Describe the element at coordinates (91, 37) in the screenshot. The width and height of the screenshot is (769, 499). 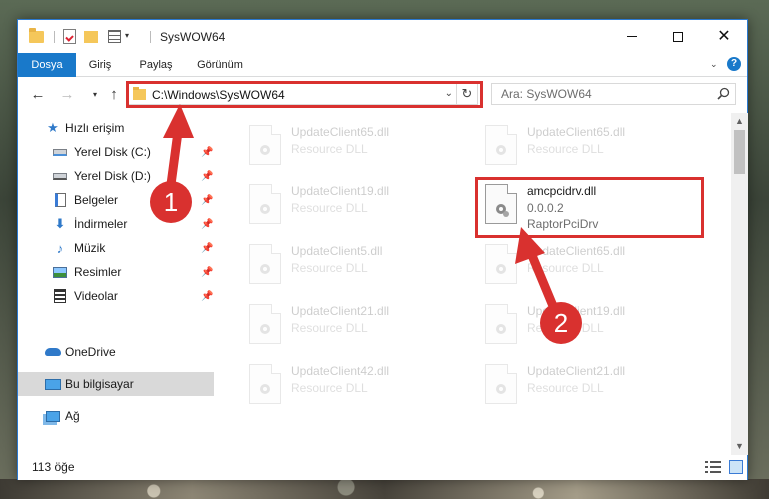
I see `new-folder-icon` at that location.